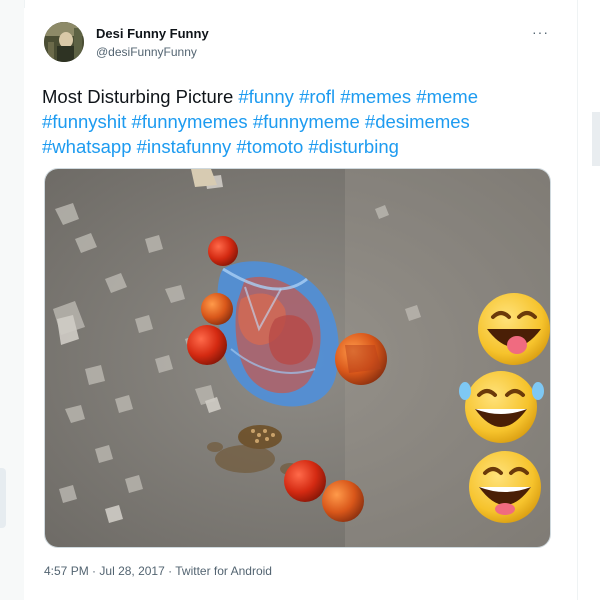 Image resolution: width=600 pixels, height=600 pixels. What do you see at coordinates (84, 121) in the screenshot?
I see `hashtag-link: #funnyshit` at bounding box center [84, 121].